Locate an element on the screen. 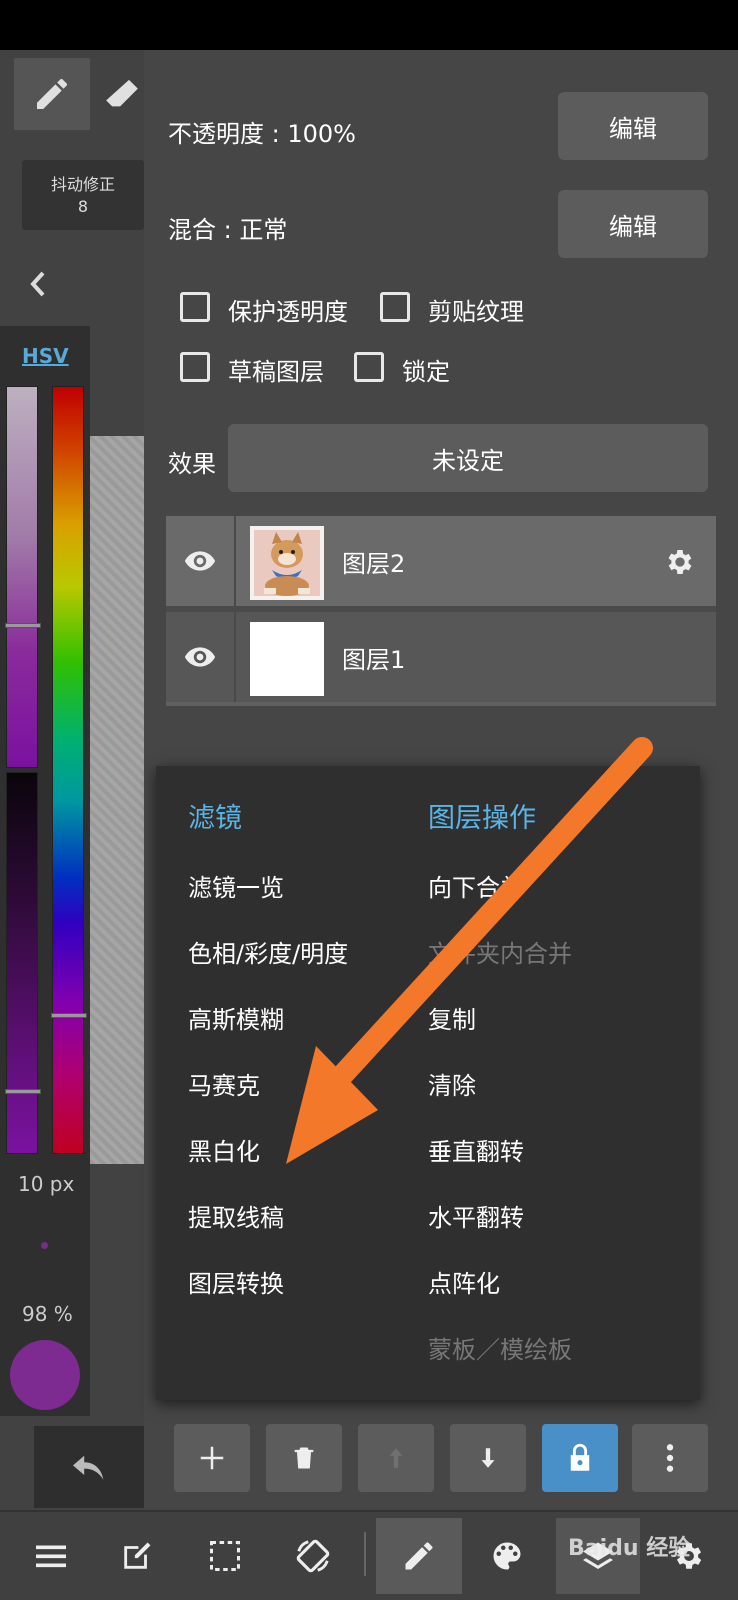 Image resolution: width=738 pixels, height=1600 pixels. effect-select-button: 未设定 is located at coordinates (468, 458).